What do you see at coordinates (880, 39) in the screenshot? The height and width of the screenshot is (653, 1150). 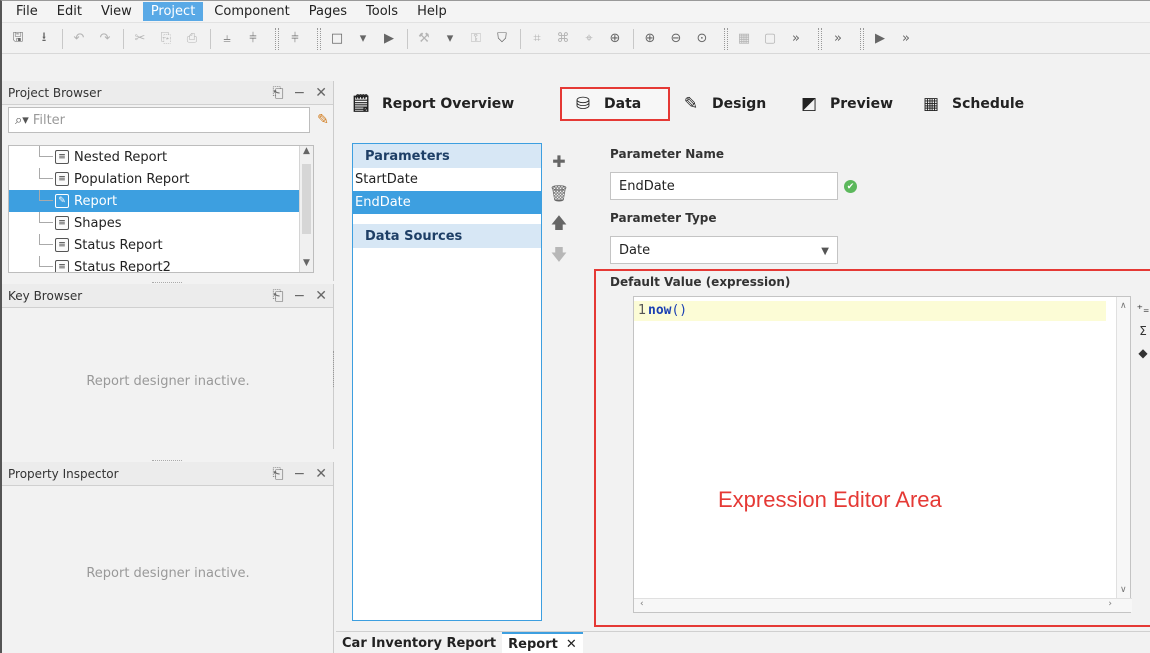 I see `run-icon: ▶` at bounding box center [880, 39].